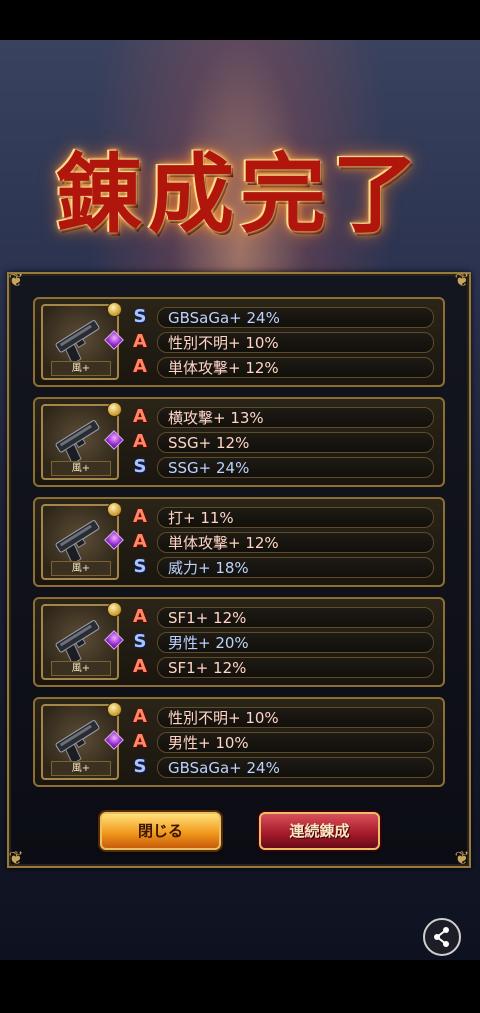  I want to click on stat-row: 男性+ 10%, so click(295, 742).